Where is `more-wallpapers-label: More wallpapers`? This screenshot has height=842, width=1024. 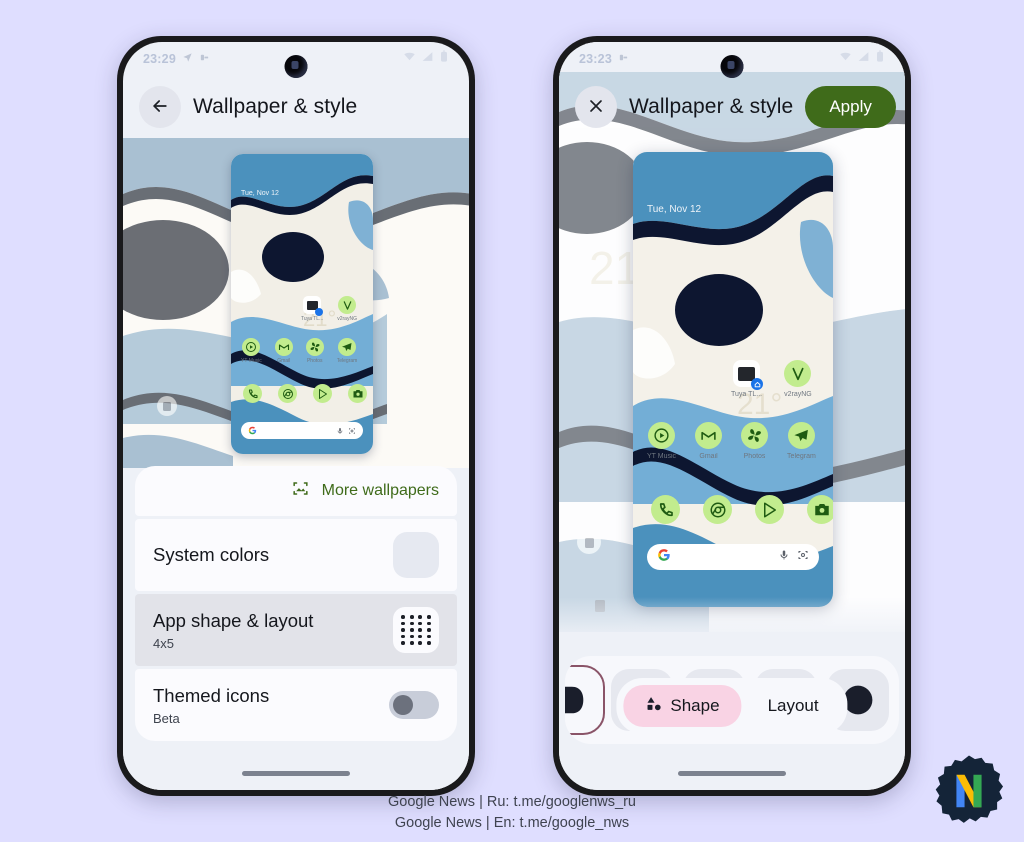
more-wallpapers-label: More wallpapers is located at coordinates (380, 490).